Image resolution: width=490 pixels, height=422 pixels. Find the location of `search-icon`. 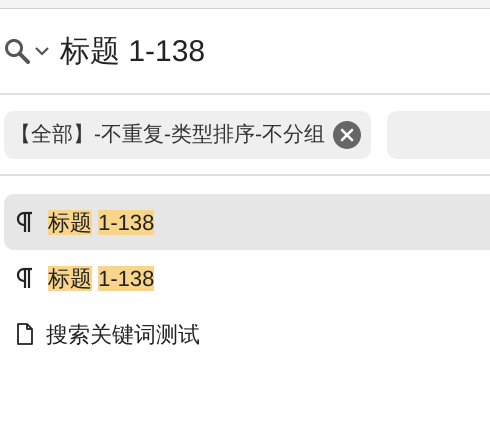

search-icon is located at coordinates (17, 51).